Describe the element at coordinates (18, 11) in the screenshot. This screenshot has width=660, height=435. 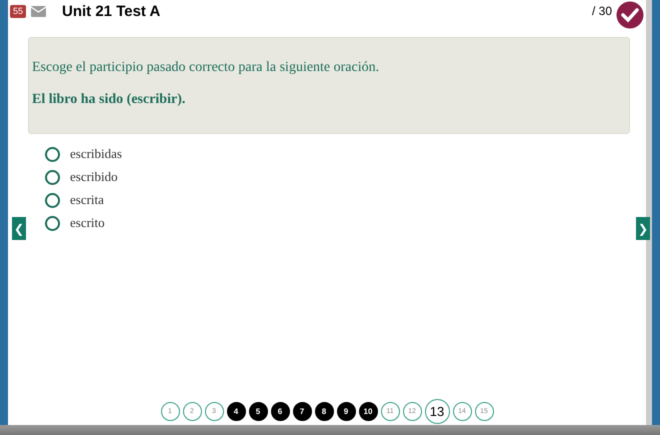
I see `notification-badge: 55` at that location.